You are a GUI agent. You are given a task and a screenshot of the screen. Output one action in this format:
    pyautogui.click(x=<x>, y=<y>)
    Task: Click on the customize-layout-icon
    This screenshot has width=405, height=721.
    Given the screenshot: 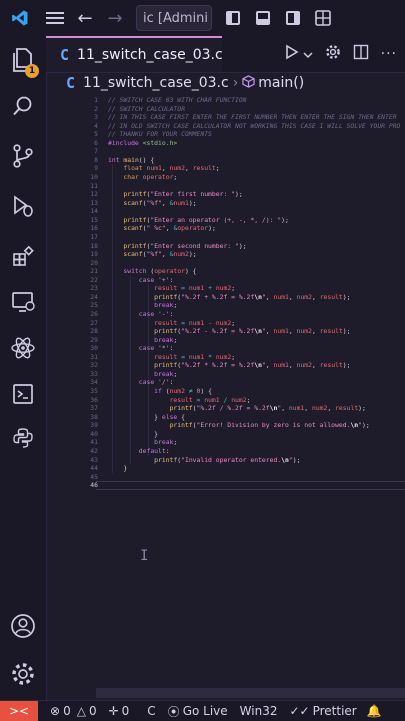 What is the action you would take?
    pyautogui.click(x=323, y=18)
    